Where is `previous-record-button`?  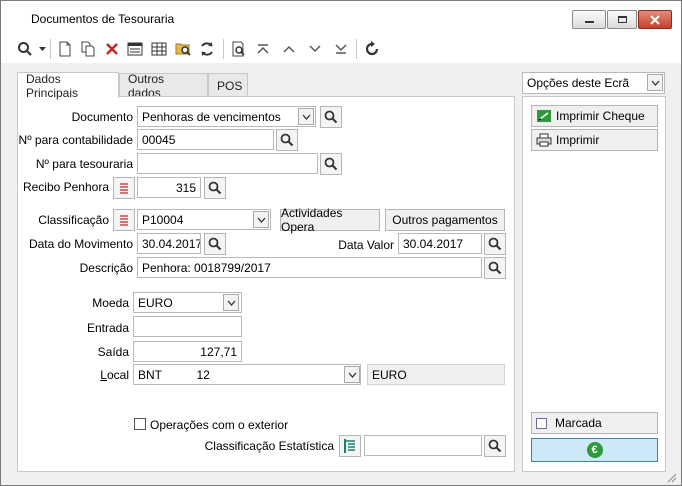
previous-record-button is located at coordinates (289, 49).